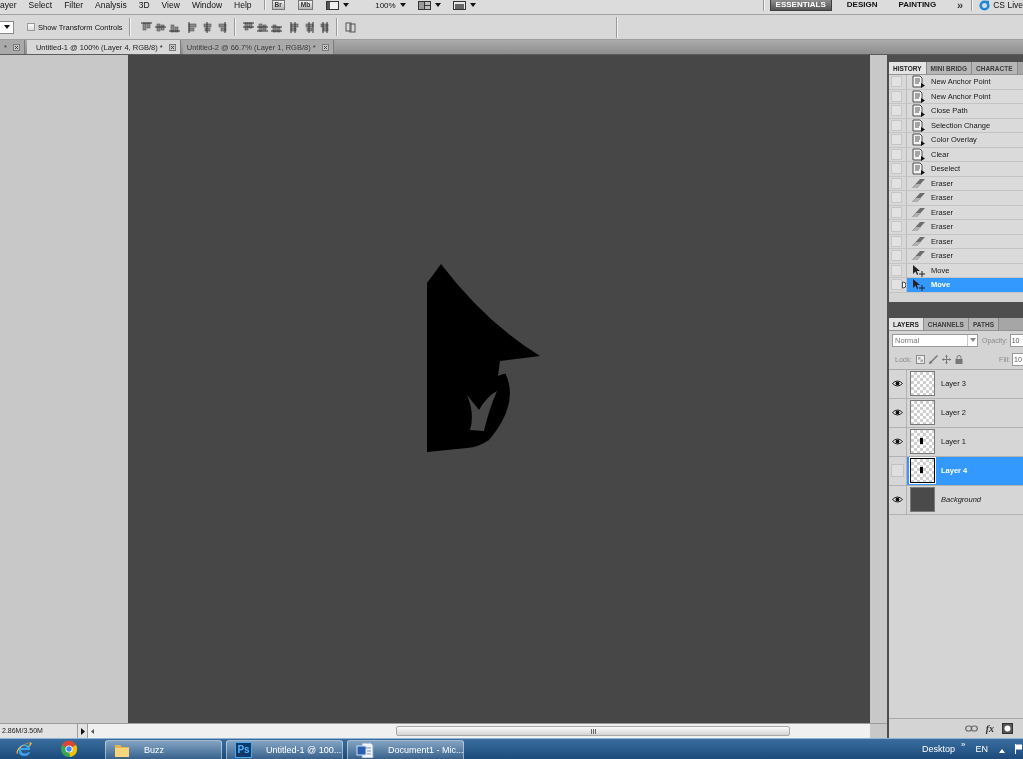  Describe the element at coordinates (243, 750) in the screenshot. I see `app-badge: Ps` at that location.